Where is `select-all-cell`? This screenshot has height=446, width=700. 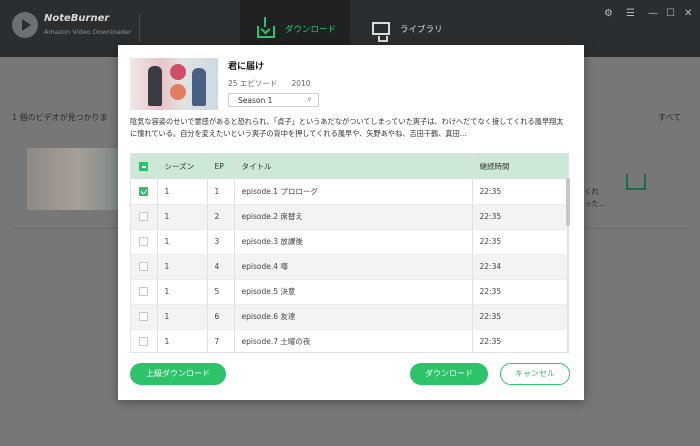
select-all-cell is located at coordinates (144, 166).